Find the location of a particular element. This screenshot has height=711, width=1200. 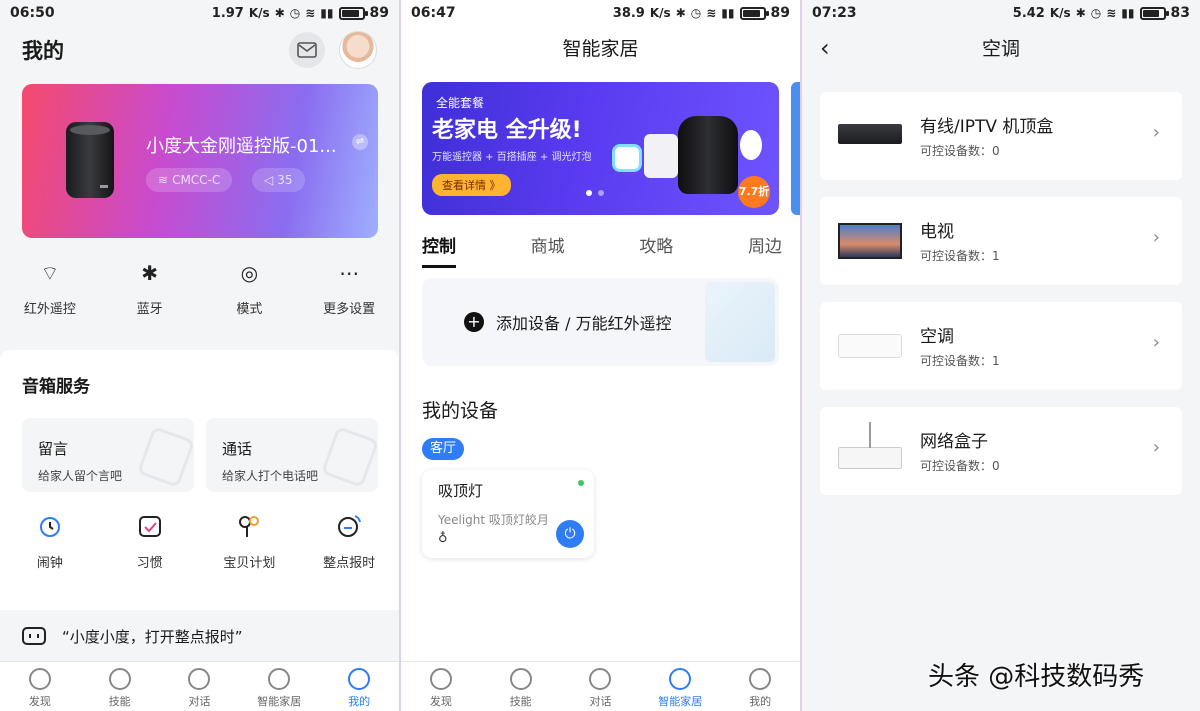

remote-illustration is located at coordinates (740, 322).